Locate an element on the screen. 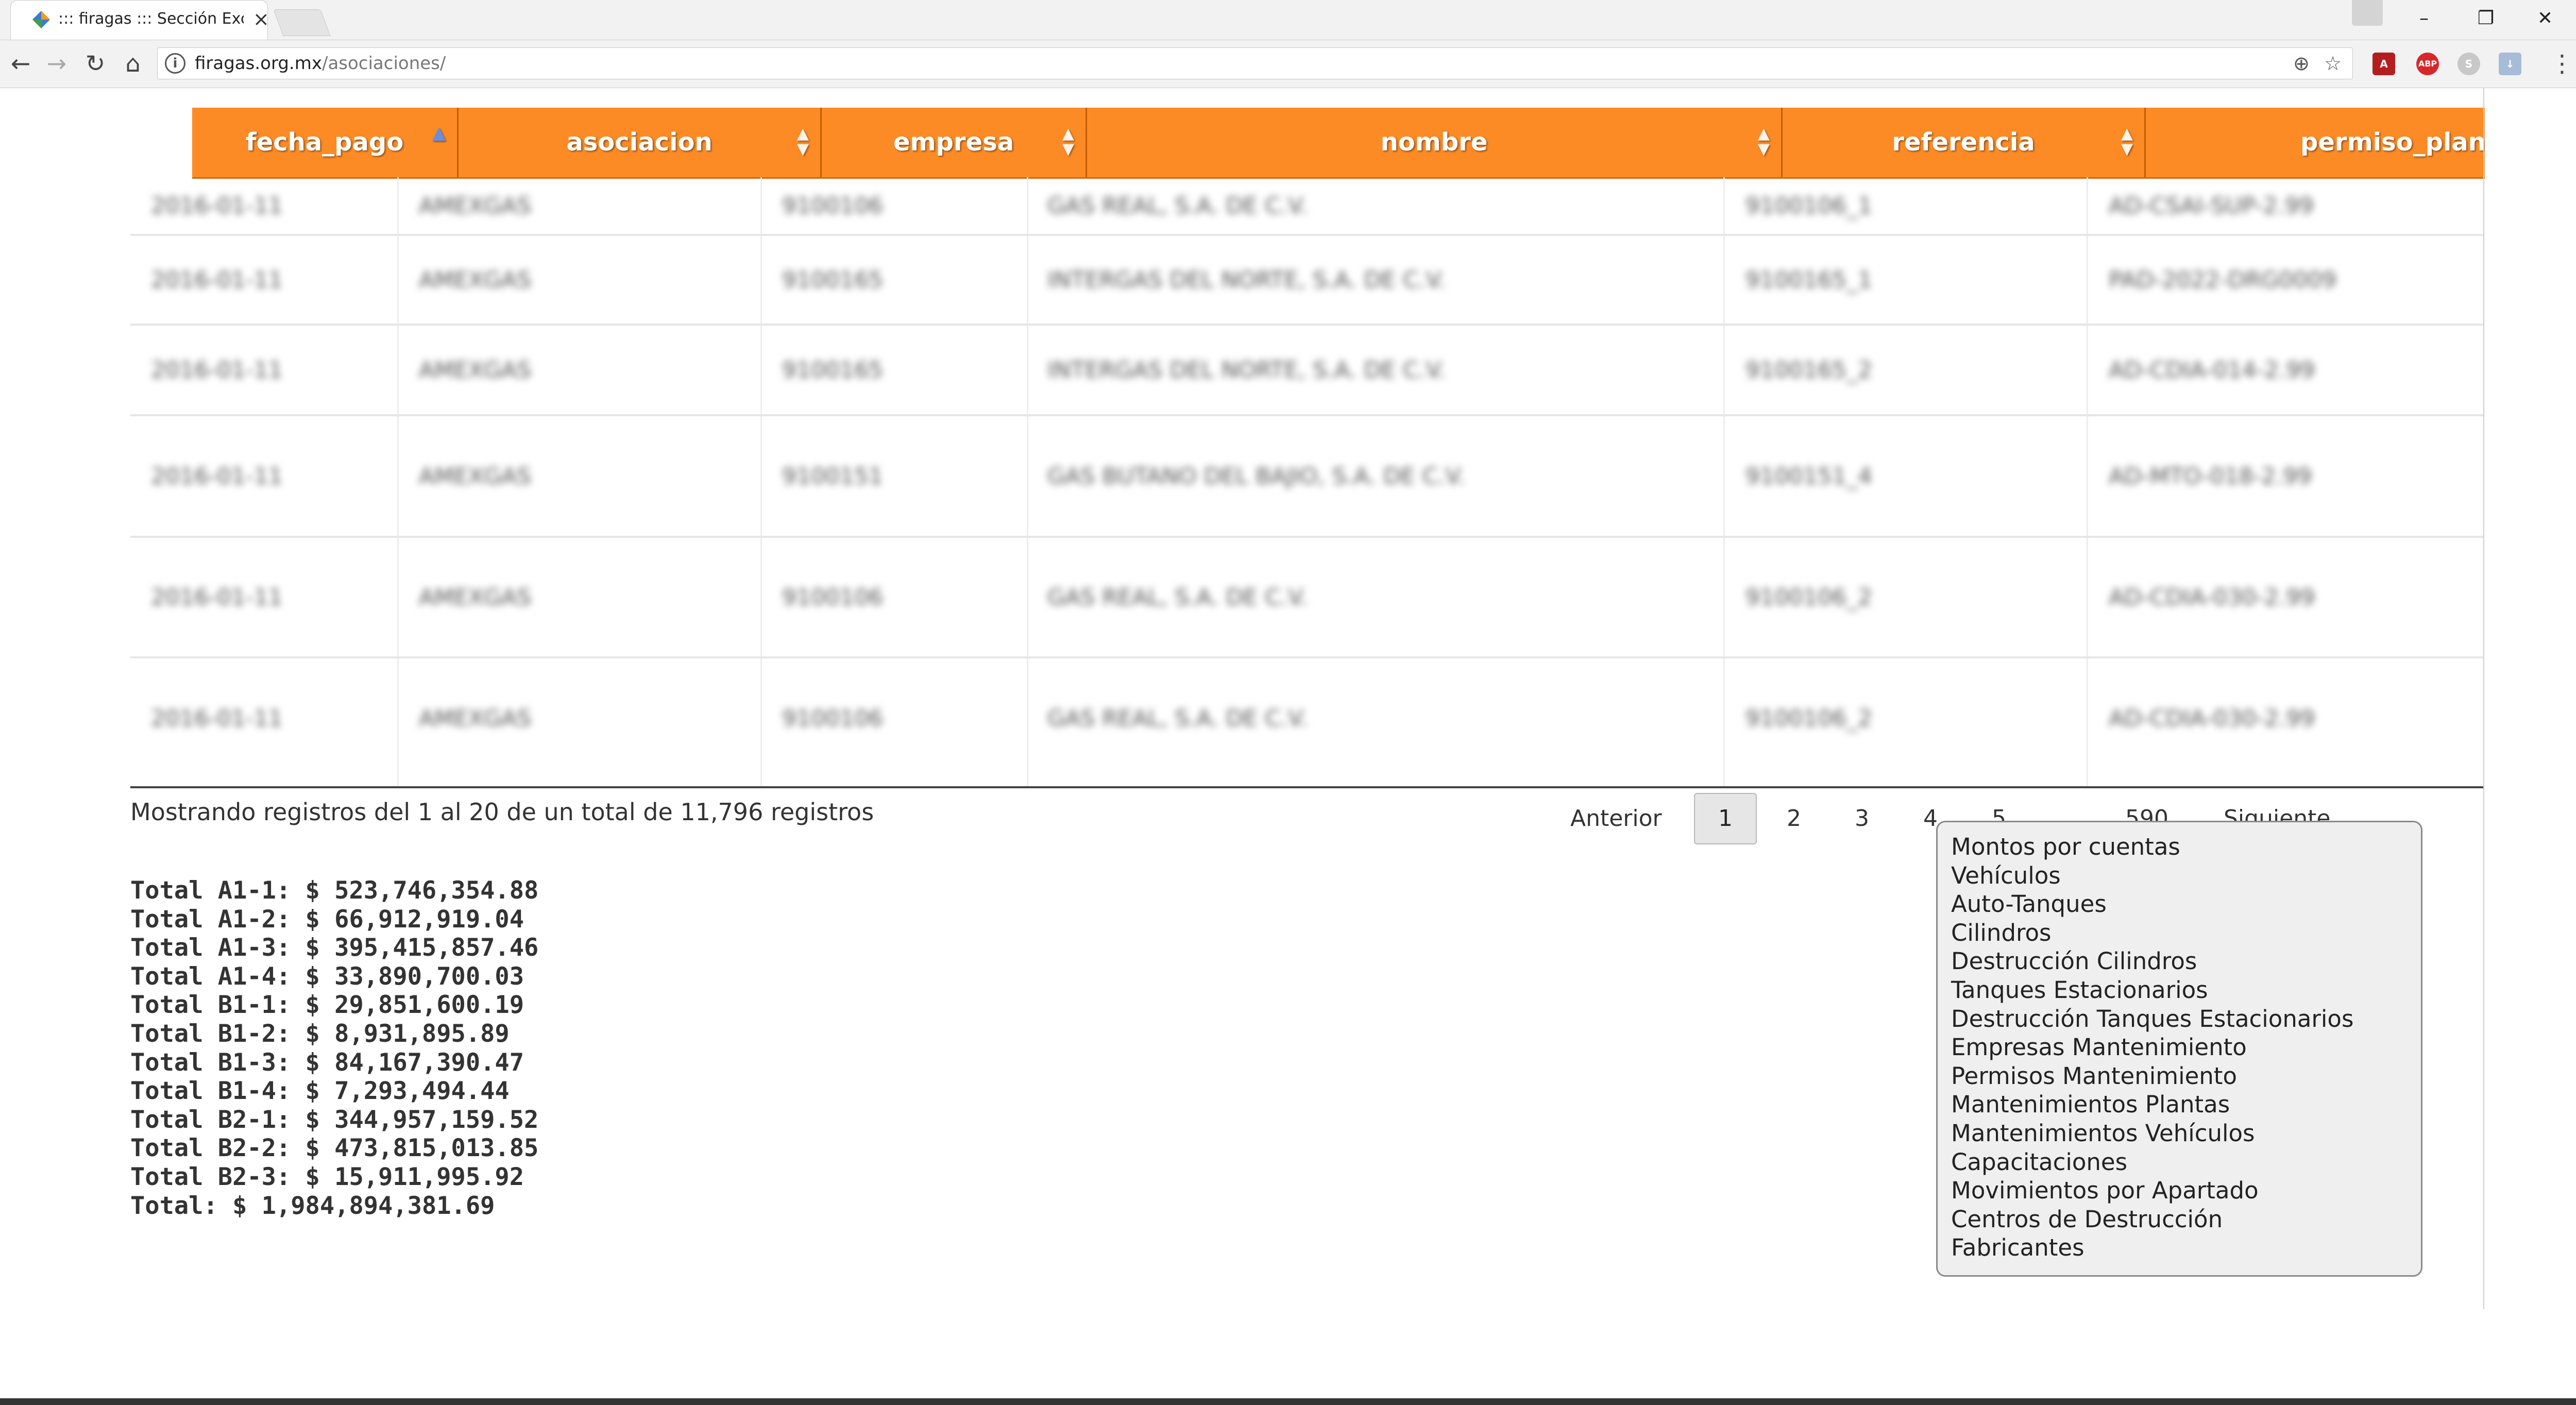 This screenshot has width=2576, height=1405. browser-tab: ::: firagas ::: Sección Exclu × is located at coordinates (139, 20).